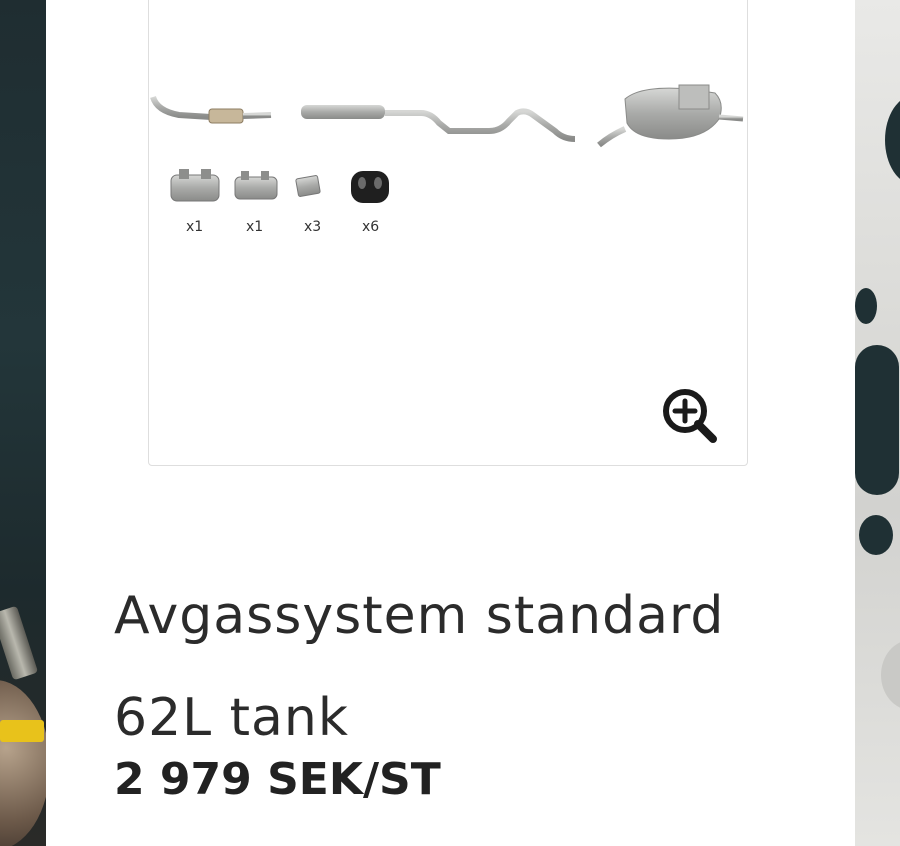 This screenshot has height=846, width=900. I want to click on background-right, so click(877, 423).